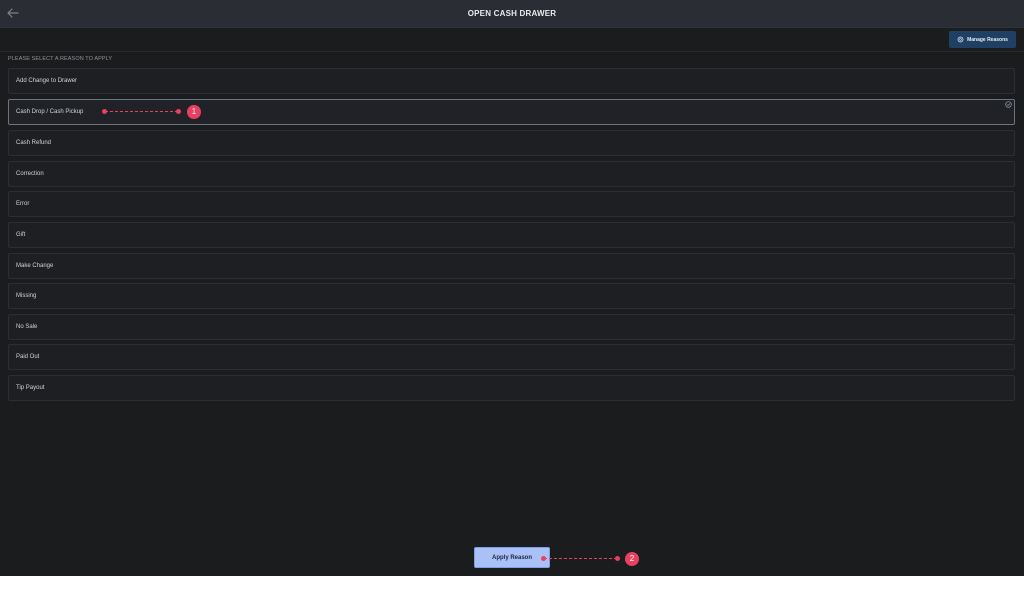 This screenshot has width=1024, height=595. I want to click on manage-reasons-button: Manage Reasons, so click(982, 39).